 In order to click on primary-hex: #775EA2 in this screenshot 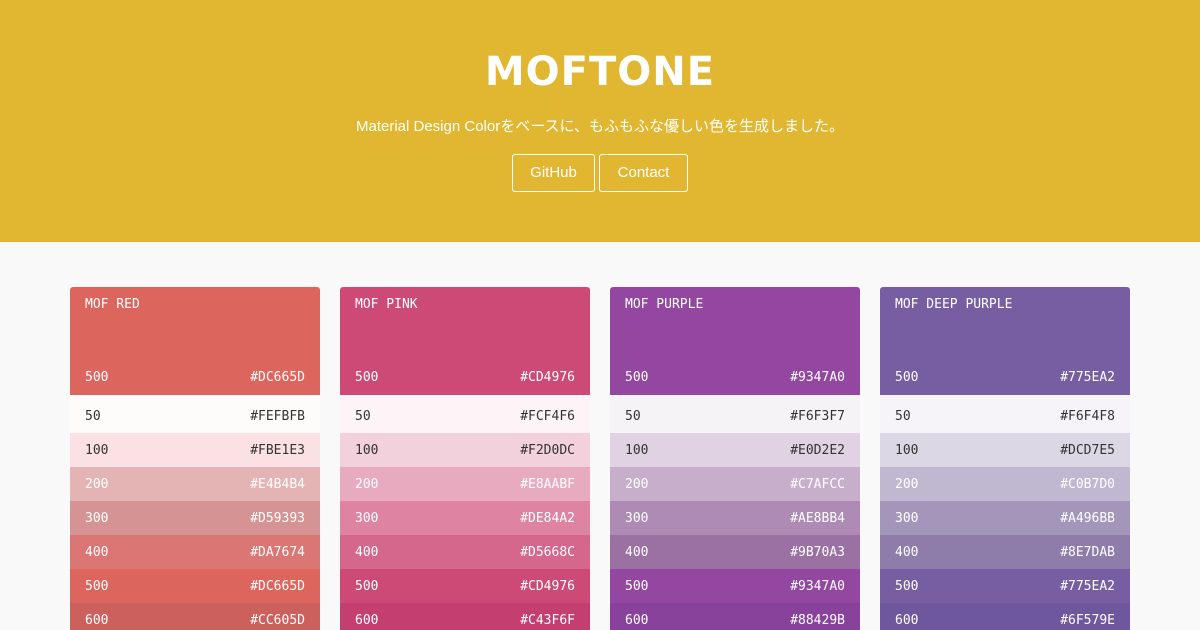, I will do `click(1087, 377)`.